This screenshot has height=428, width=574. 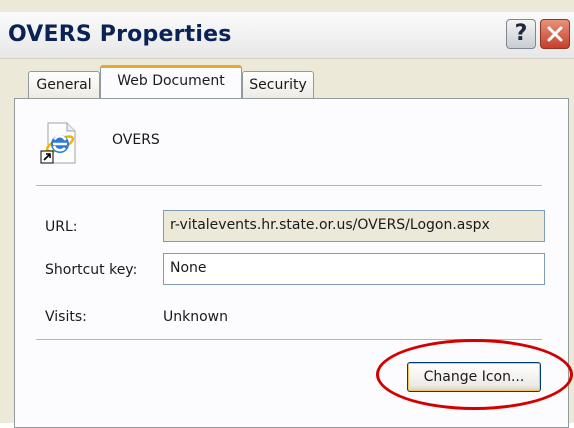 I want to click on visits-label: Visits:, so click(x=66, y=317).